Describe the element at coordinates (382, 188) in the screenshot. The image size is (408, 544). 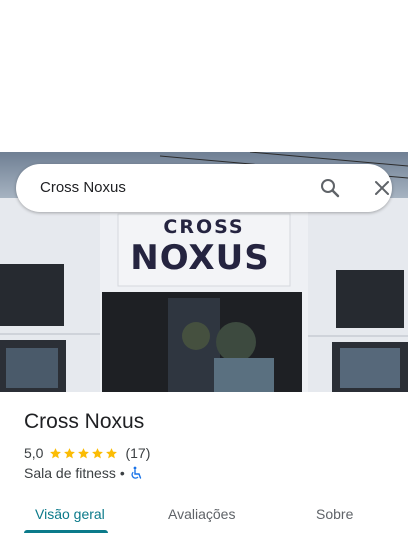
I see `close-icon` at that location.